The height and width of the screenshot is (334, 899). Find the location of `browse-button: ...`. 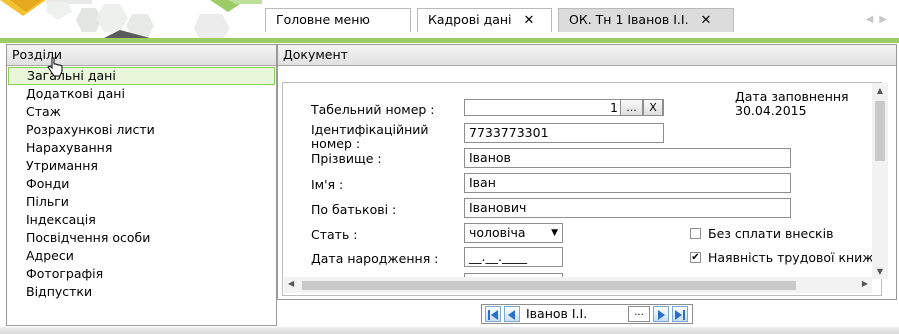

browse-button: ... is located at coordinates (631, 107).